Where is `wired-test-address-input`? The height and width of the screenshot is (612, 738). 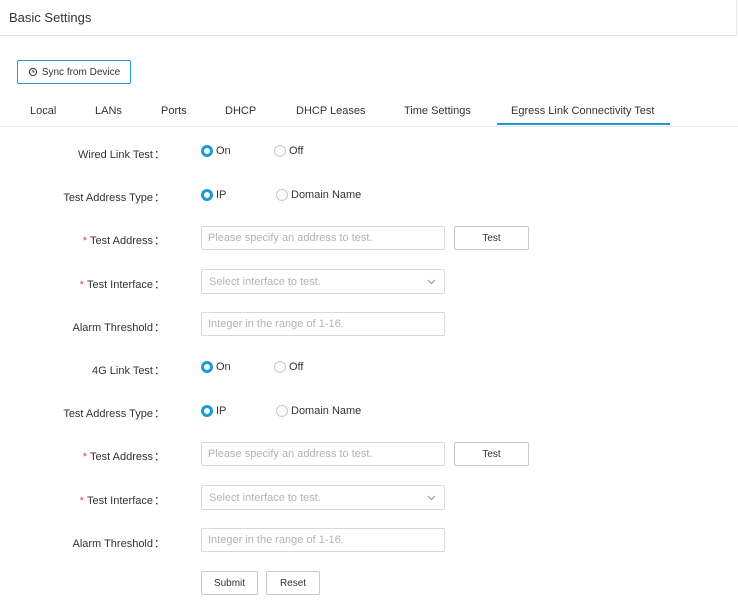 wired-test-address-input is located at coordinates (323, 238).